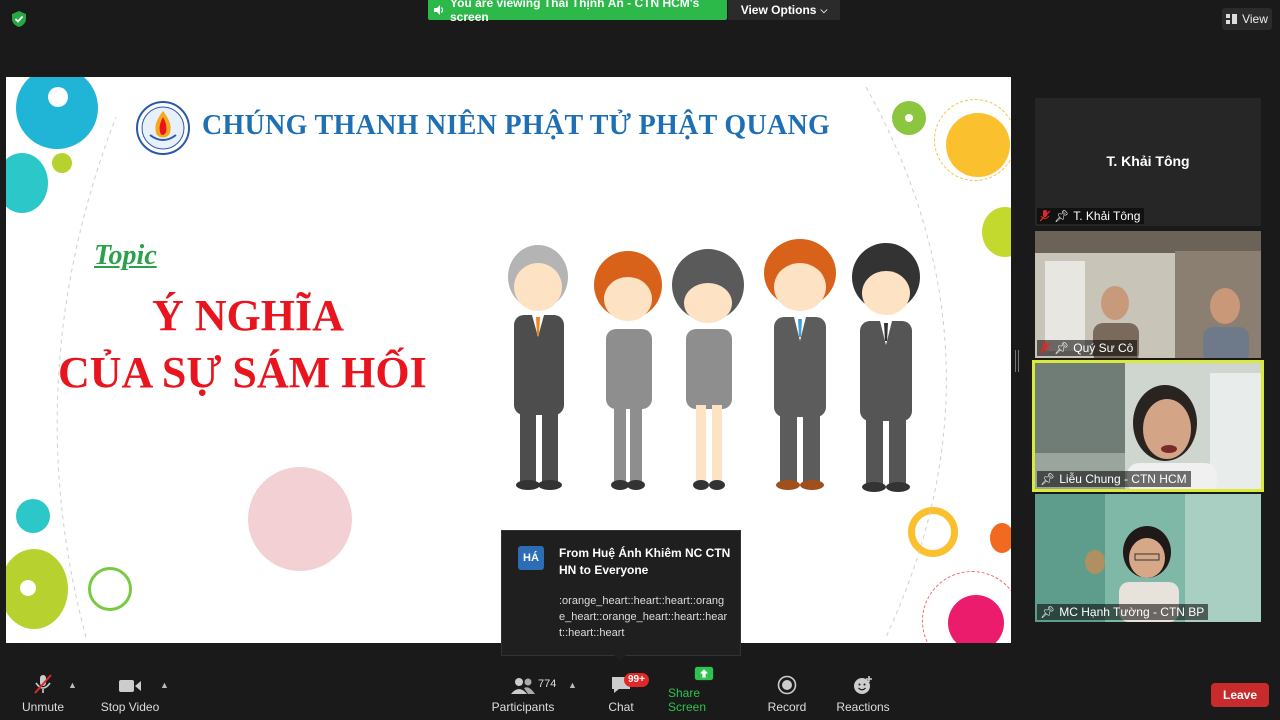 The image size is (1280, 720). I want to click on participant-tile: 📌︎ MC Hạnh Tường - CTN BP, so click(1148, 558).